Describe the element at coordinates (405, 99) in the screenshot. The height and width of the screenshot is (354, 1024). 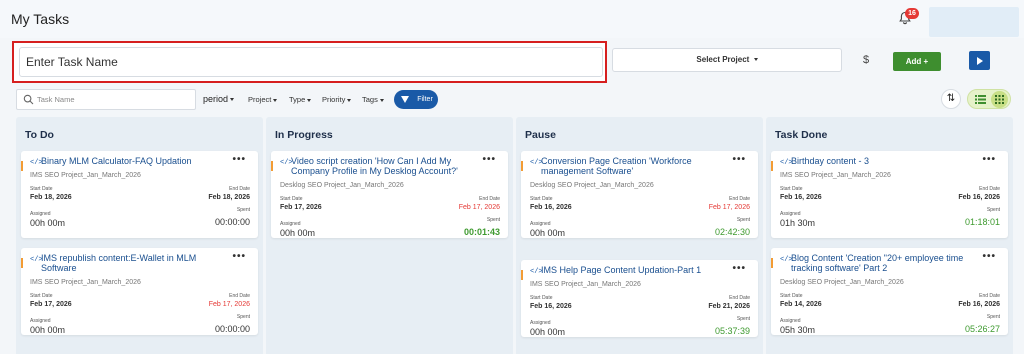
I see `funnel-icon` at that location.